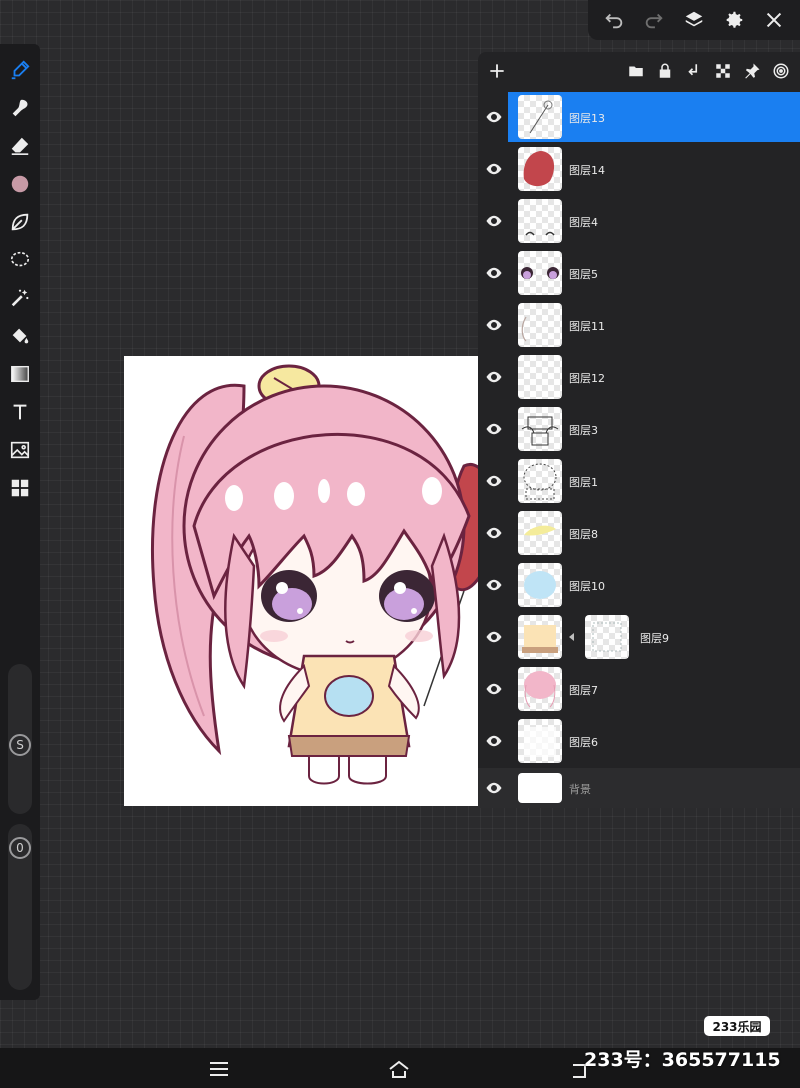 This screenshot has height=1088, width=800. Describe the element at coordinates (20, 488) in the screenshot. I see `layout-tool-icon` at that location.